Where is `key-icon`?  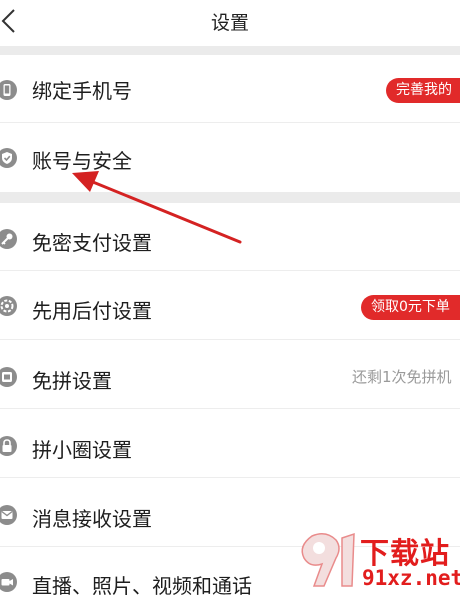
key-icon is located at coordinates (8, 239).